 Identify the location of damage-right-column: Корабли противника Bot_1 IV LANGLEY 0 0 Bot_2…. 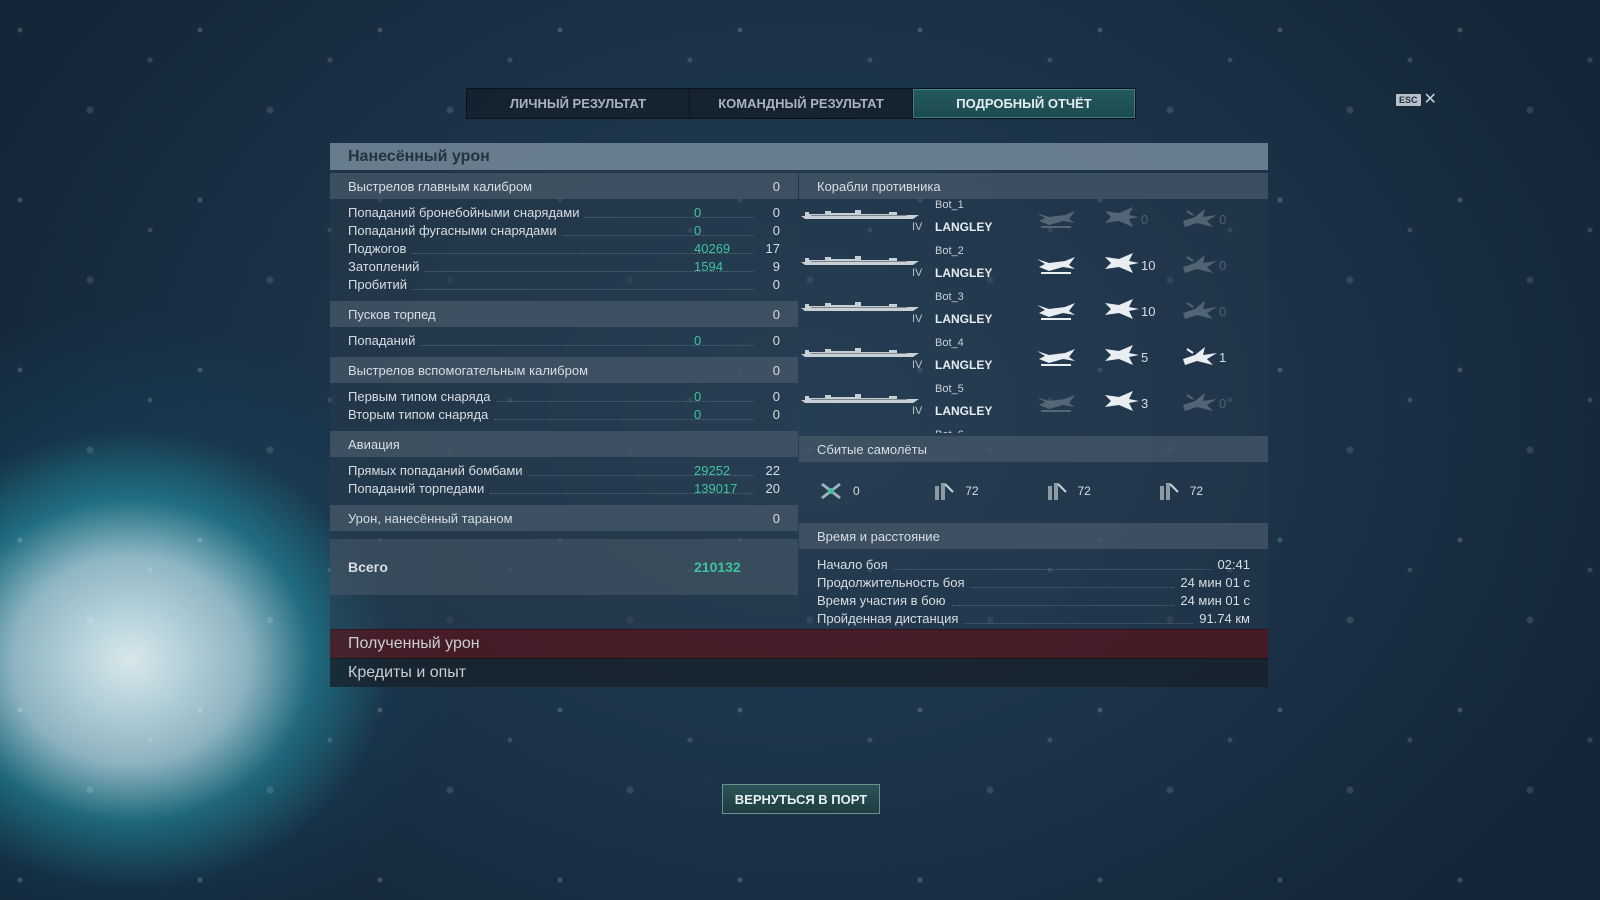
(1033, 399).